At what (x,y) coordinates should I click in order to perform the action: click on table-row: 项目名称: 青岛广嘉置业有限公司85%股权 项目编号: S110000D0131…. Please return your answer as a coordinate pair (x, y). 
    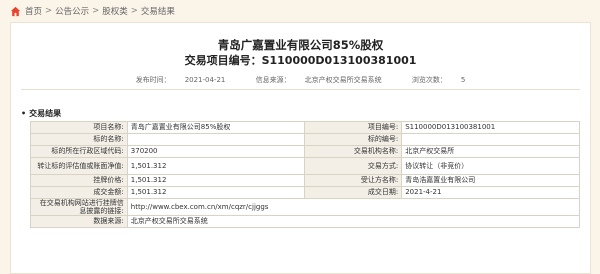
    Looking at the image, I should click on (305, 127).